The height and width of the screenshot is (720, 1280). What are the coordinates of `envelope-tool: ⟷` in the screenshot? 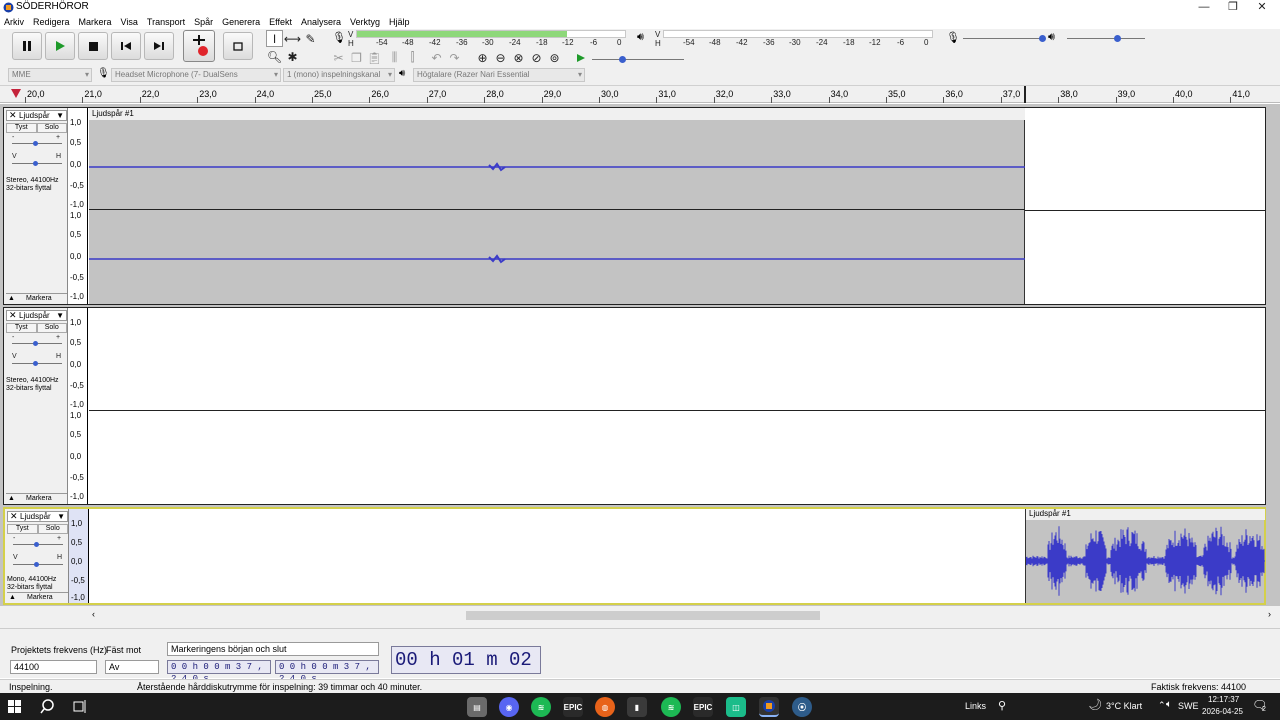 It's located at (292, 38).